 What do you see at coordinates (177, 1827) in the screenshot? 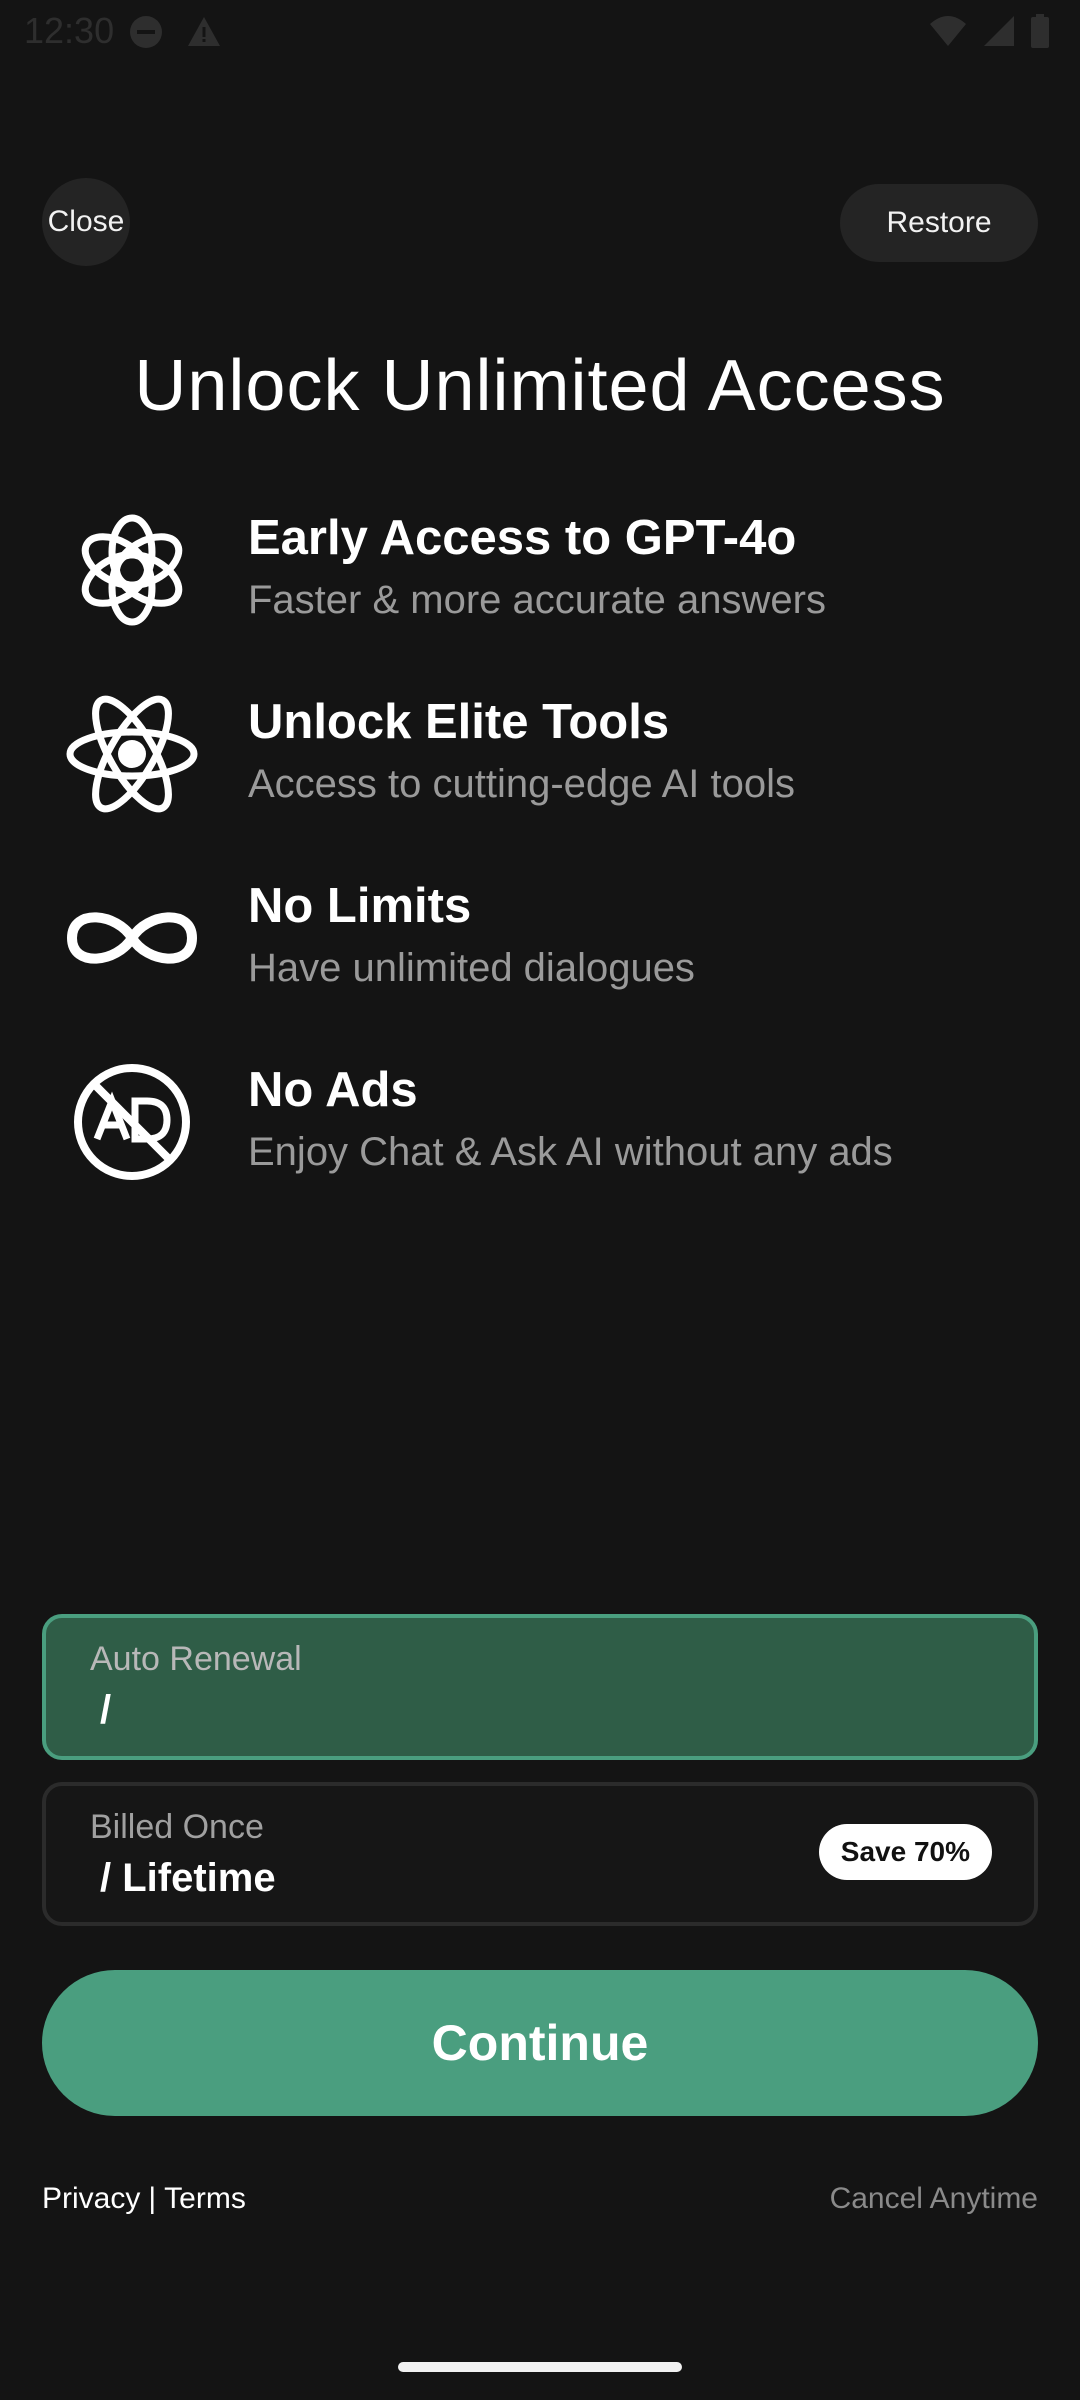
I see `plan-label: Billed Once` at bounding box center [177, 1827].